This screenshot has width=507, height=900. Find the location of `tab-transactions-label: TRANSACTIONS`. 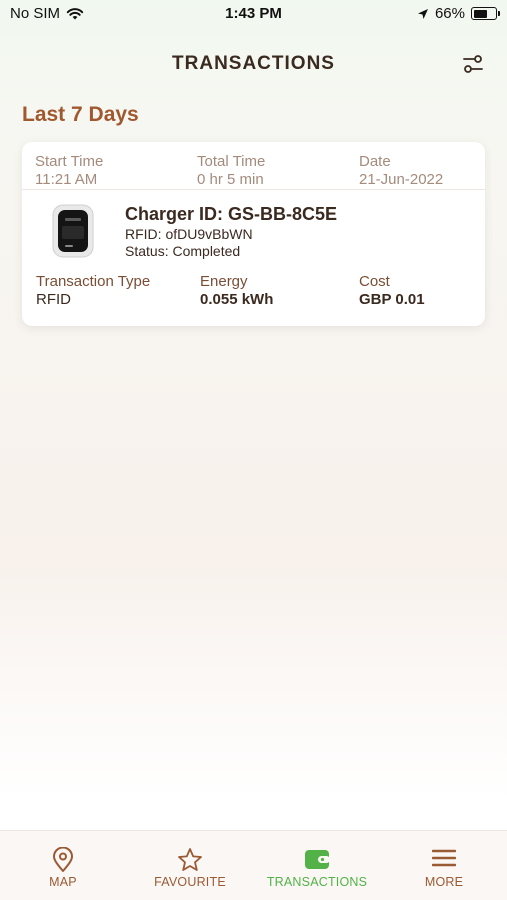

tab-transactions-label: TRANSACTIONS is located at coordinates (317, 882).